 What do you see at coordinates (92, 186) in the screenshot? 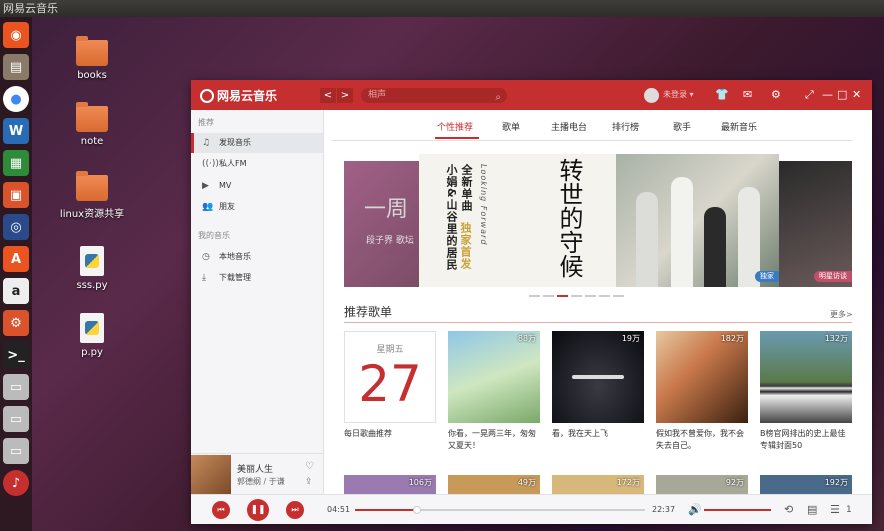
I see `folder-icon` at bounding box center [92, 186].